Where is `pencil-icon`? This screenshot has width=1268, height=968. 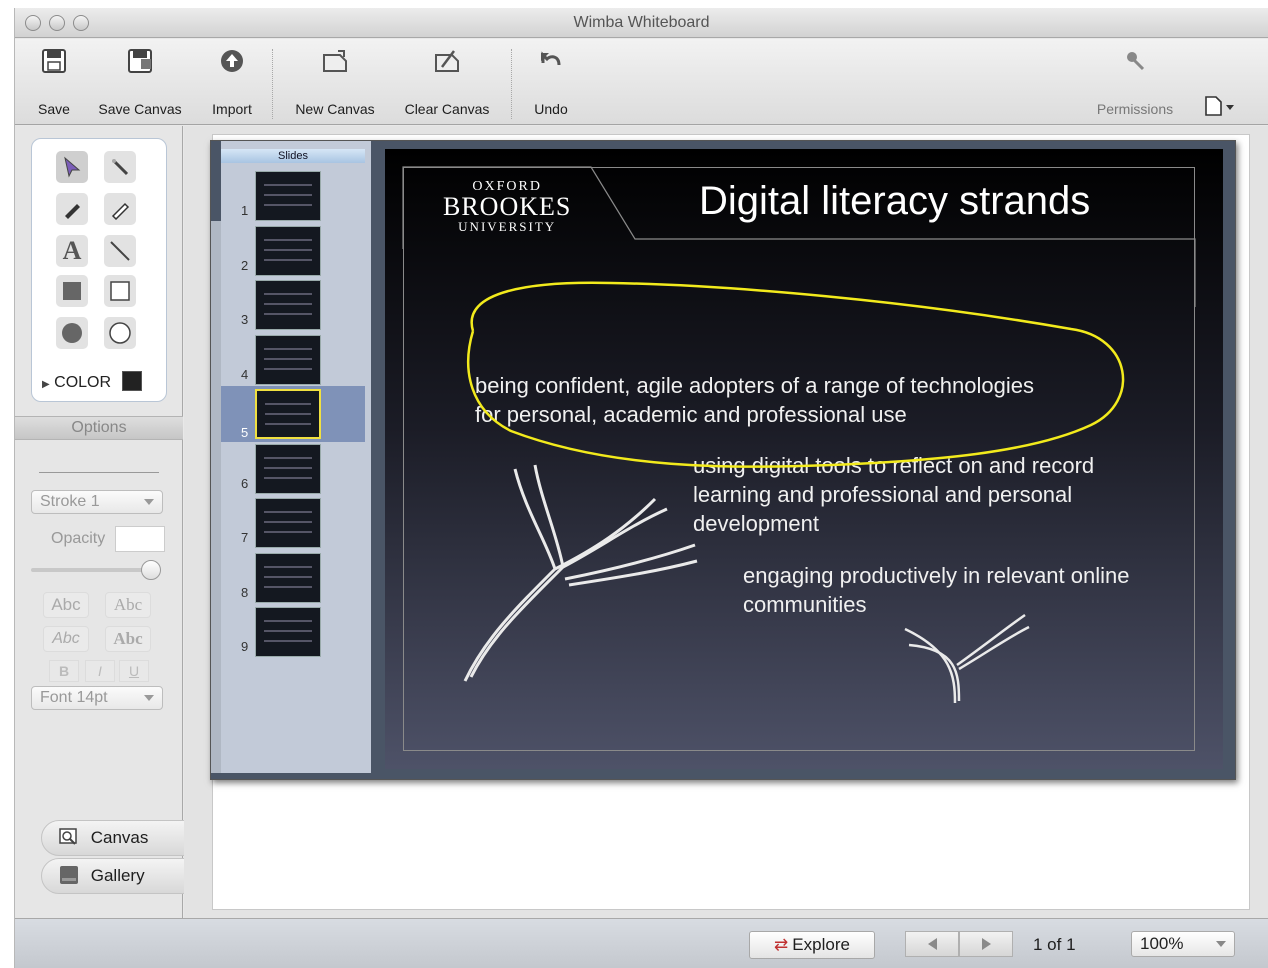 pencil-icon is located at coordinates (120, 211).